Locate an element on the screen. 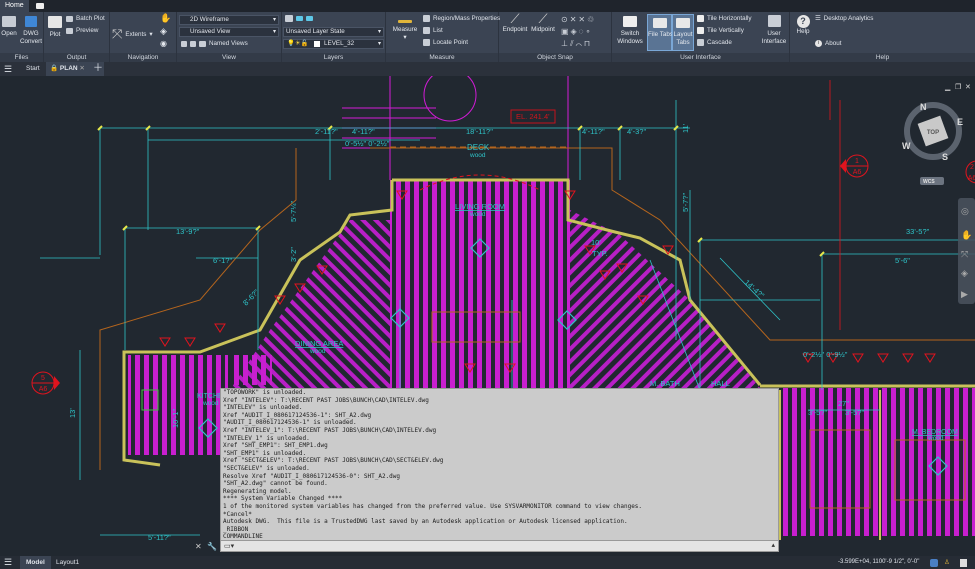  endpoint-button: ⟋ Endpoint is located at coordinates (515, 23).